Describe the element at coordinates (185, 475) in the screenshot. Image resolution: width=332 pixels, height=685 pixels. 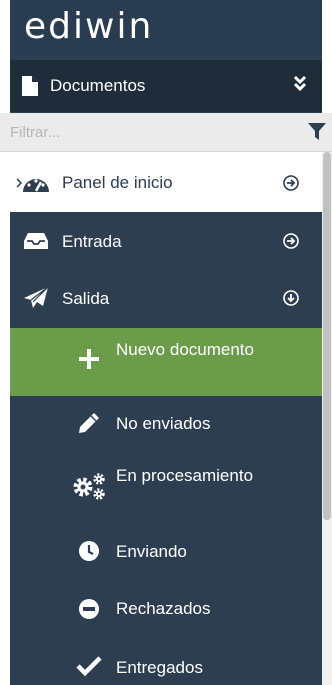
I see `salida-item-label: En procesamiento` at that location.